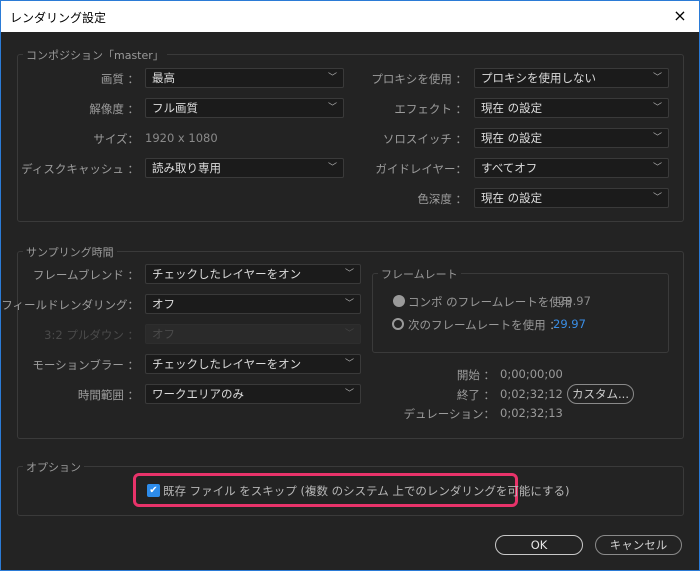  Describe the element at coordinates (70, 252) in the screenshot. I see `sampling-legend: サンプリング時間` at that location.